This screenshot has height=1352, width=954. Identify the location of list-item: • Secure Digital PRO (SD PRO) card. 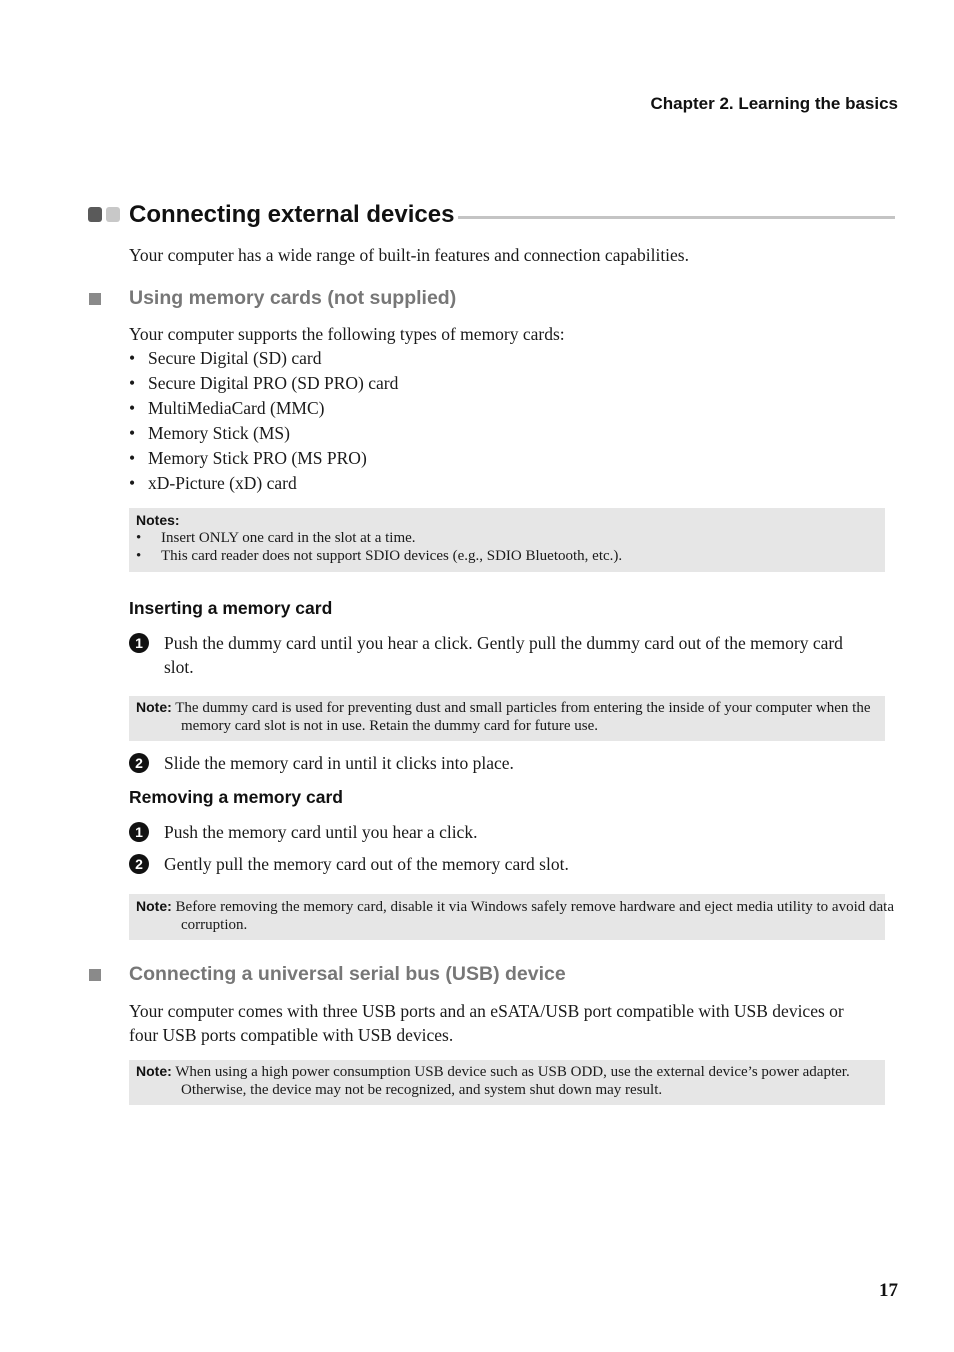
(263, 383).